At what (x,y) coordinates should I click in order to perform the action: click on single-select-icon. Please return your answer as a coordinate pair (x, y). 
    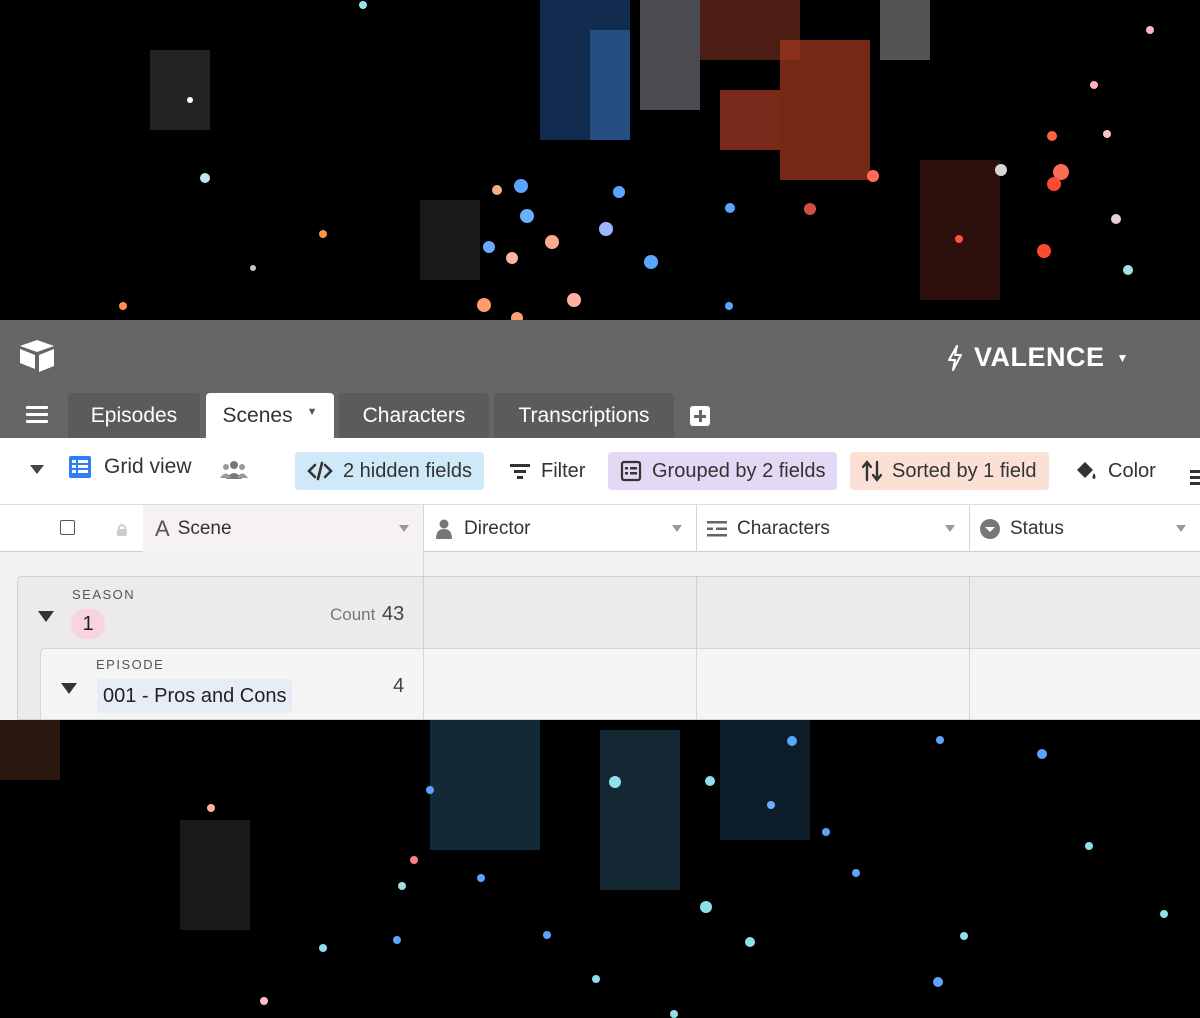
    Looking at the image, I should click on (990, 528).